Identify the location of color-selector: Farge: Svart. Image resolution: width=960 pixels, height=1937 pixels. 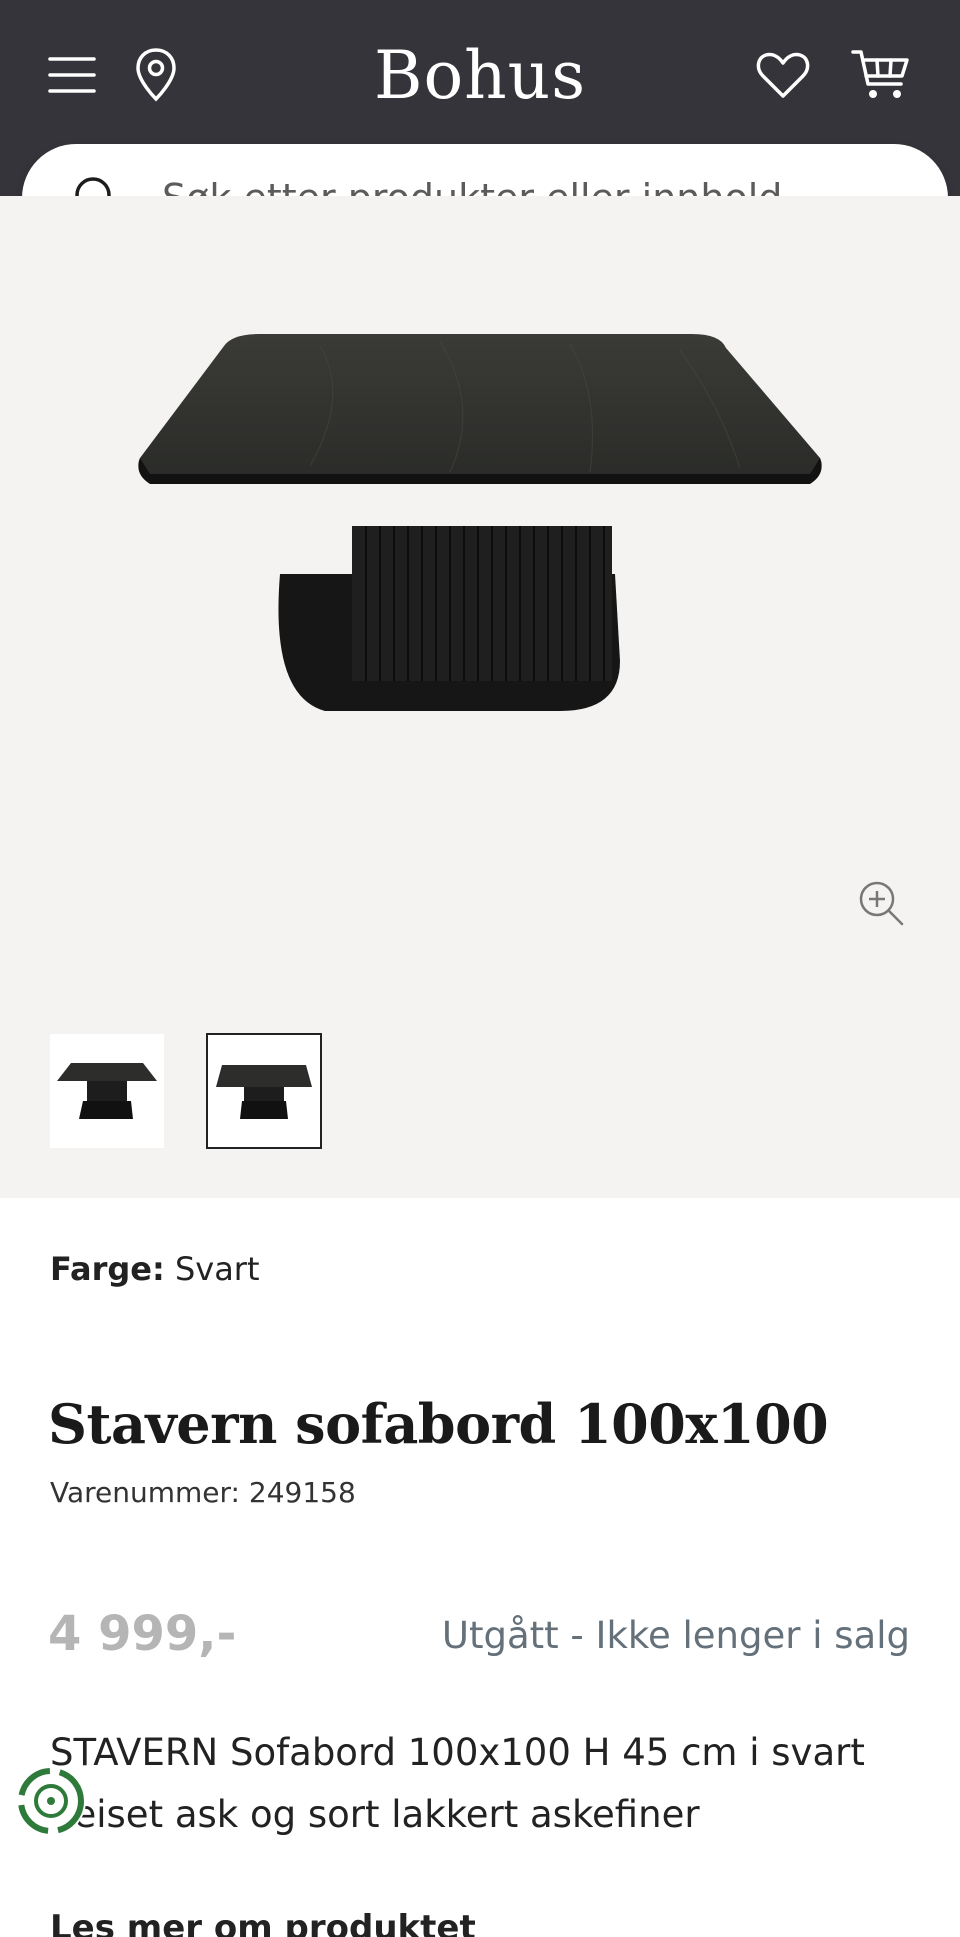
(155, 1269).